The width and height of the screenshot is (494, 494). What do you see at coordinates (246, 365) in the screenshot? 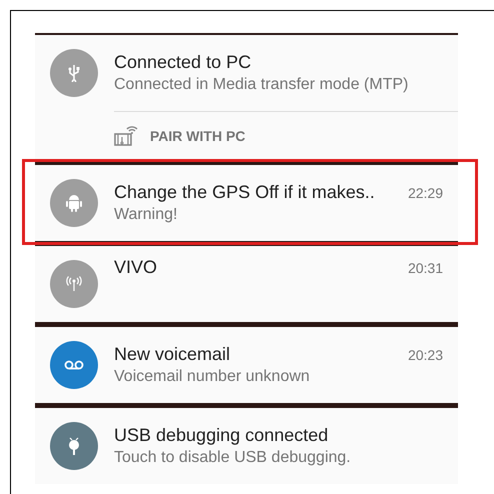
I see `notification-card: New voicemail 20:23 Voicemail number unknown` at bounding box center [246, 365].